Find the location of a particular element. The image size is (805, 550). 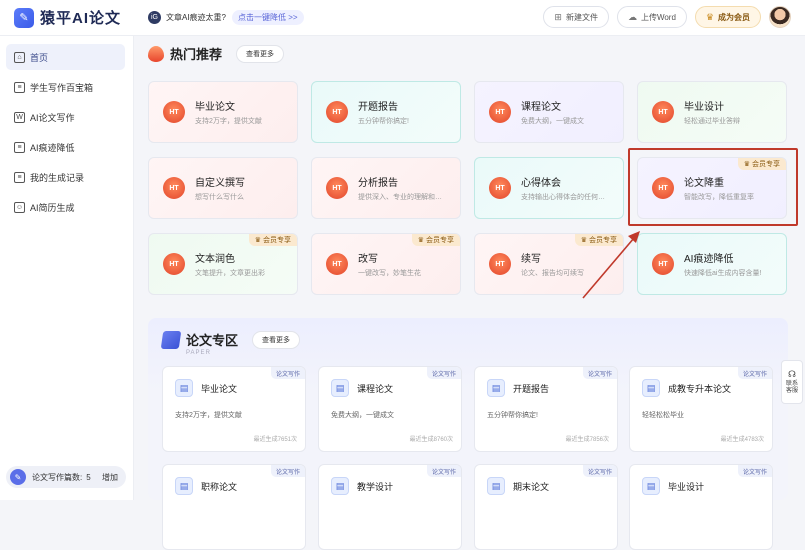

contact-line1: 联系 is located at coordinates (791, 383).